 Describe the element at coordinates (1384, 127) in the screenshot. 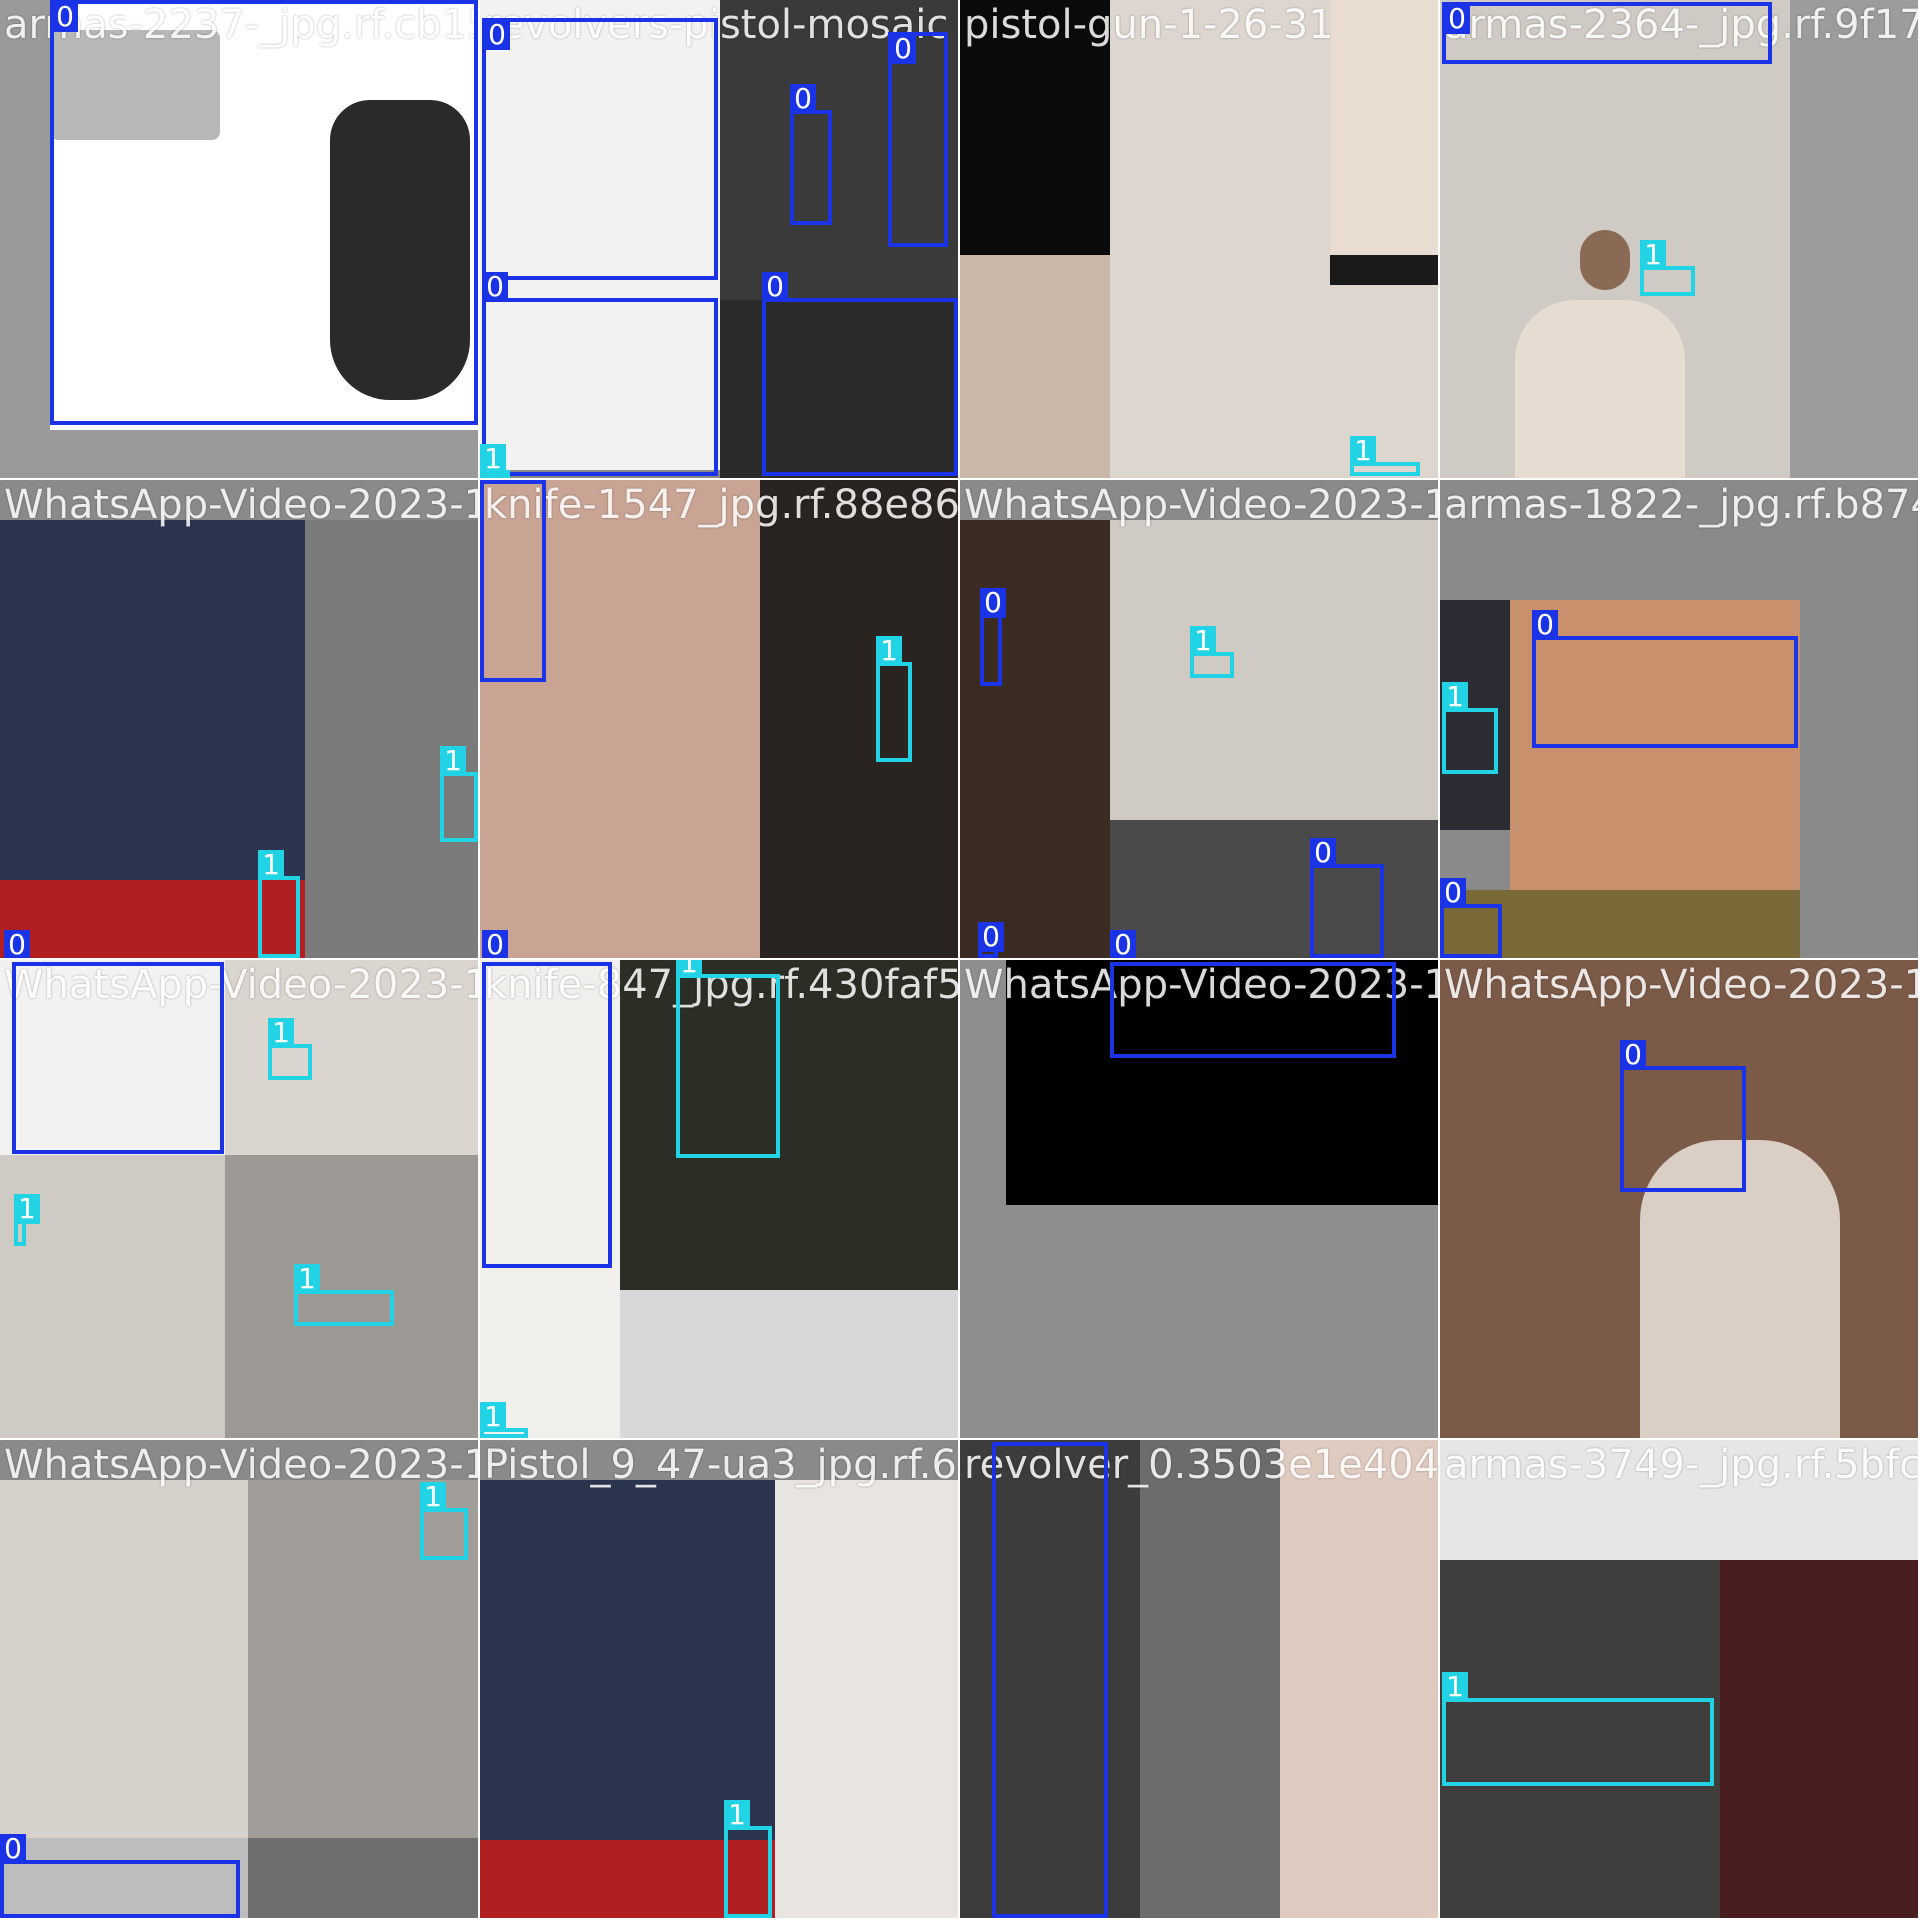

I see `person-torso` at that location.